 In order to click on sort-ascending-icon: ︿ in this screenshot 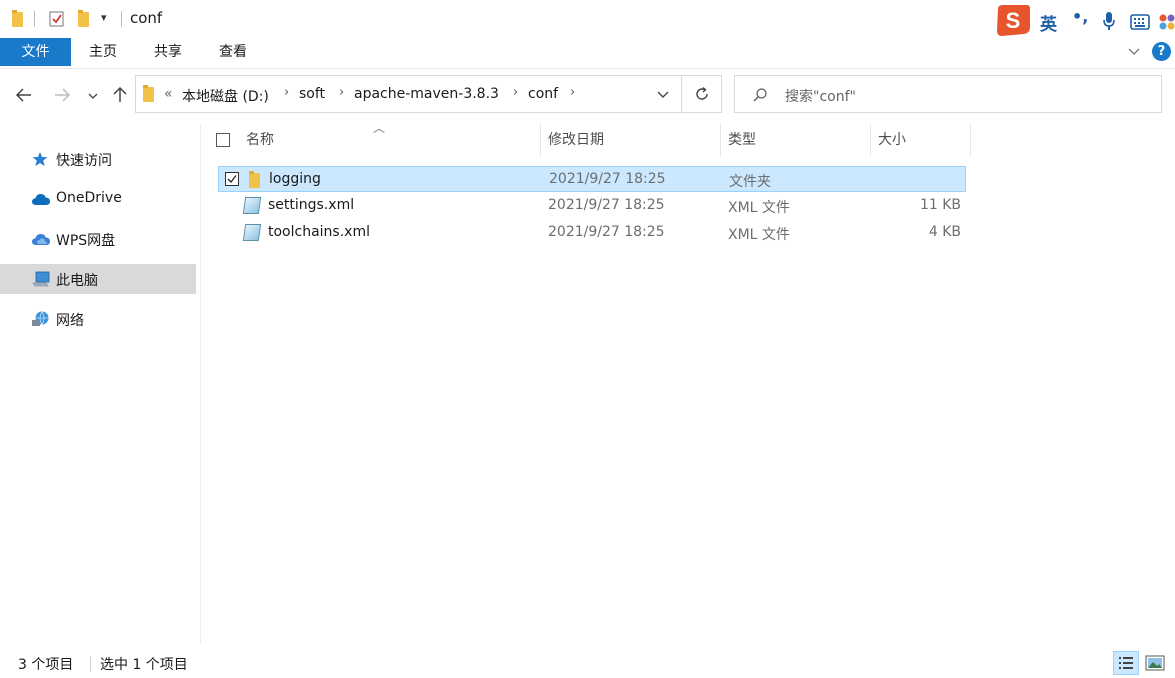, I will do `click(379, 128)`.